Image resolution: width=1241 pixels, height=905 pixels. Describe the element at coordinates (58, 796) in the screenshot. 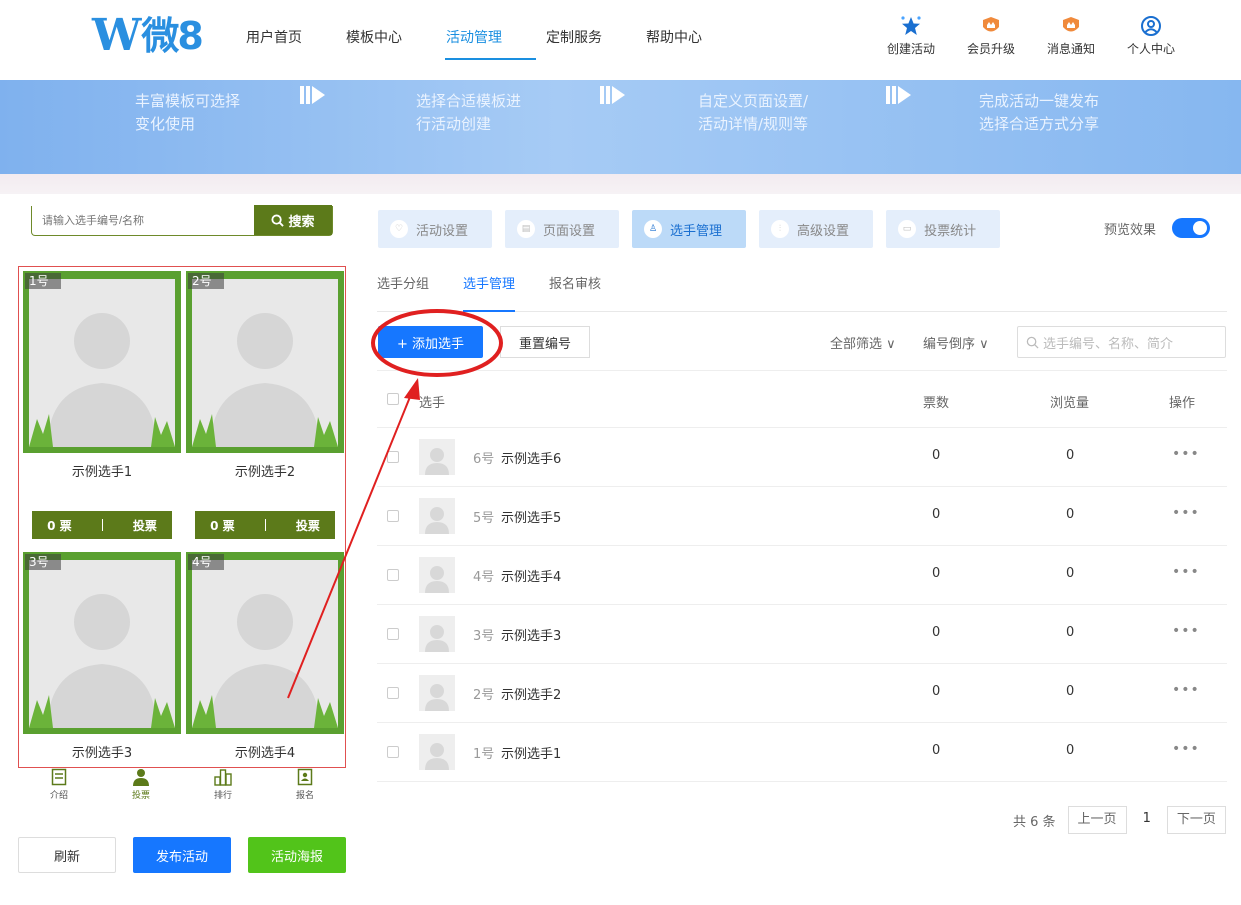

I see `tab-intro-label: 介绍` at that location.